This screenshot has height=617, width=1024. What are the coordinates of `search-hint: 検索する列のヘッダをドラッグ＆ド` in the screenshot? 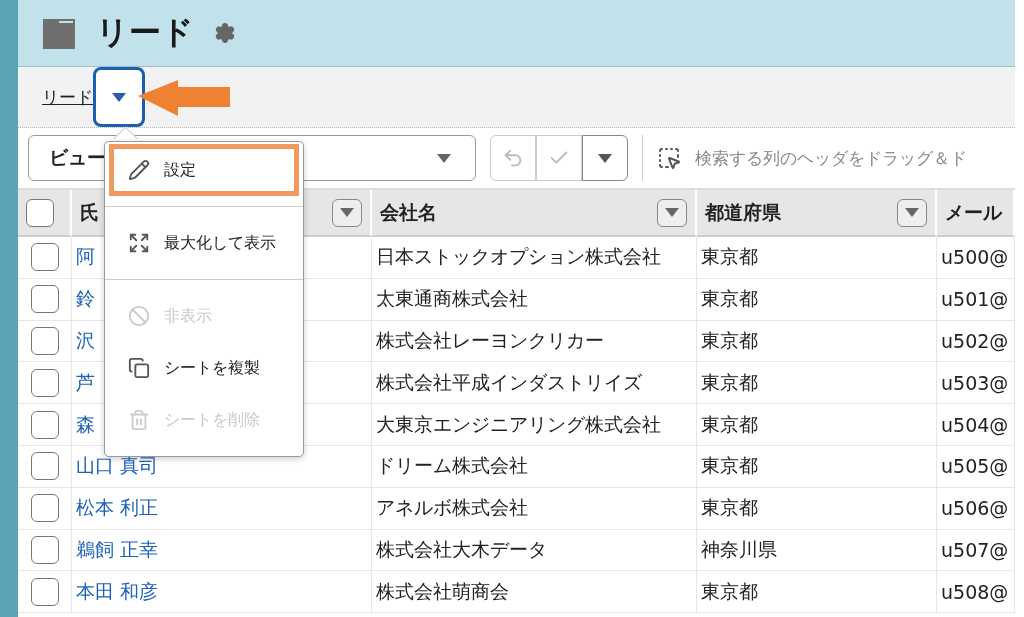 It's located at (831, 158).